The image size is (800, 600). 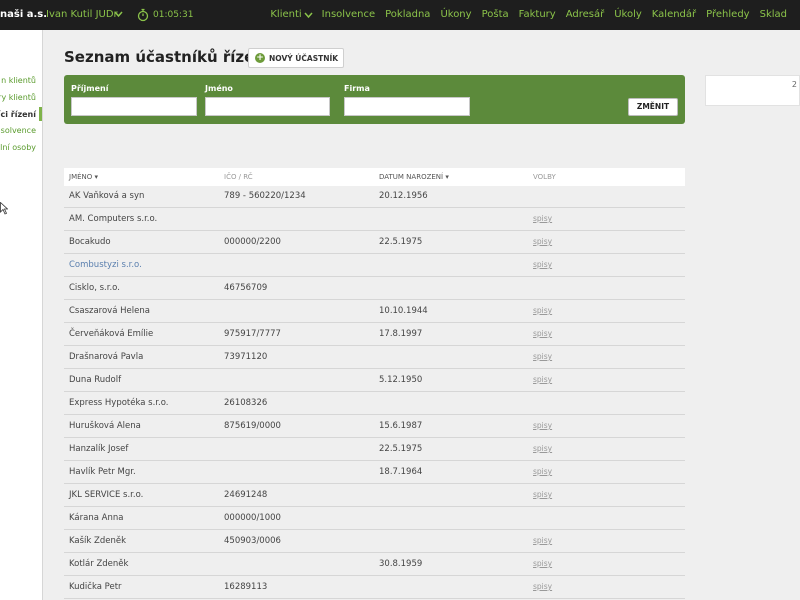 I want to click on table-row: Drašnarová Pavla 73971120 spisy, so click(x=374, y=357).